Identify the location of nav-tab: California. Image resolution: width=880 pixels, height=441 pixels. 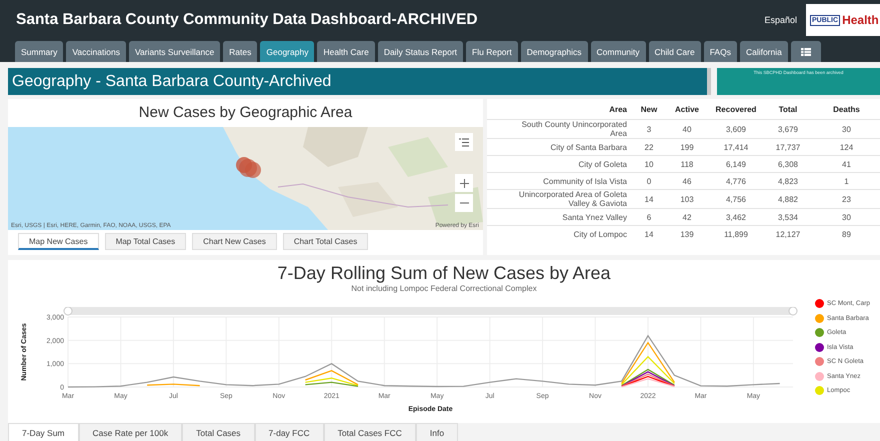
(764, 51).